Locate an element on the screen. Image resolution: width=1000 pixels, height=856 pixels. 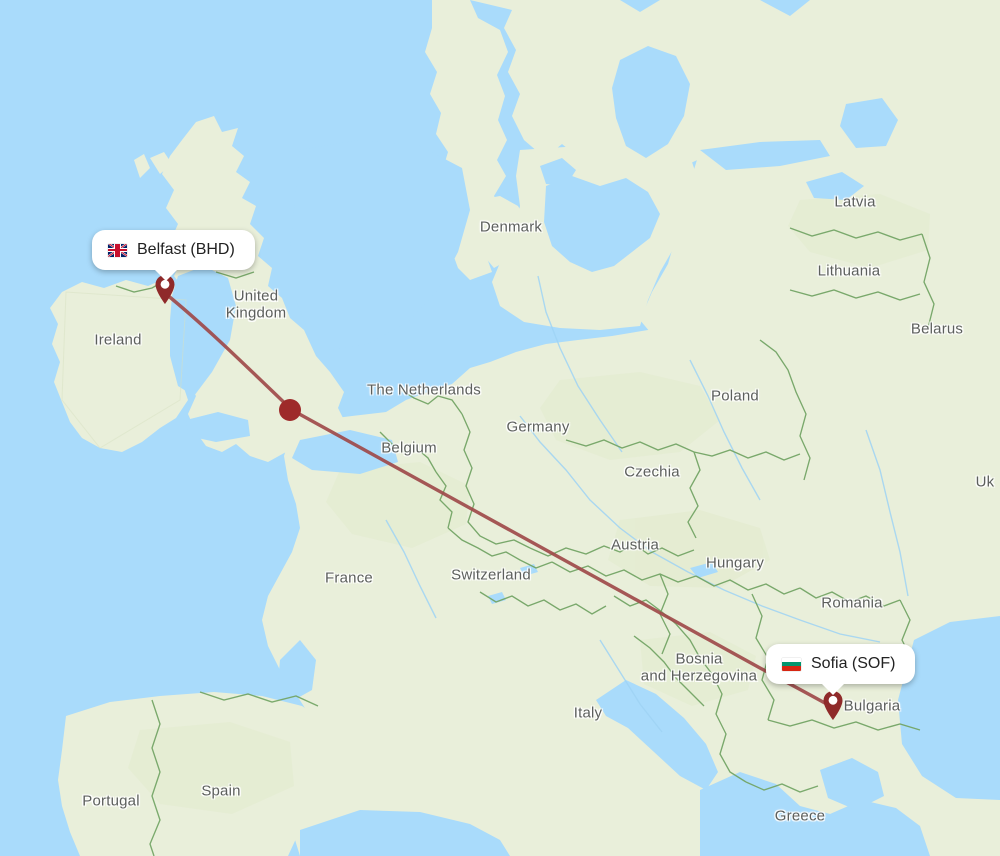
destination-callout-tip is located at coordinates (833, 689).